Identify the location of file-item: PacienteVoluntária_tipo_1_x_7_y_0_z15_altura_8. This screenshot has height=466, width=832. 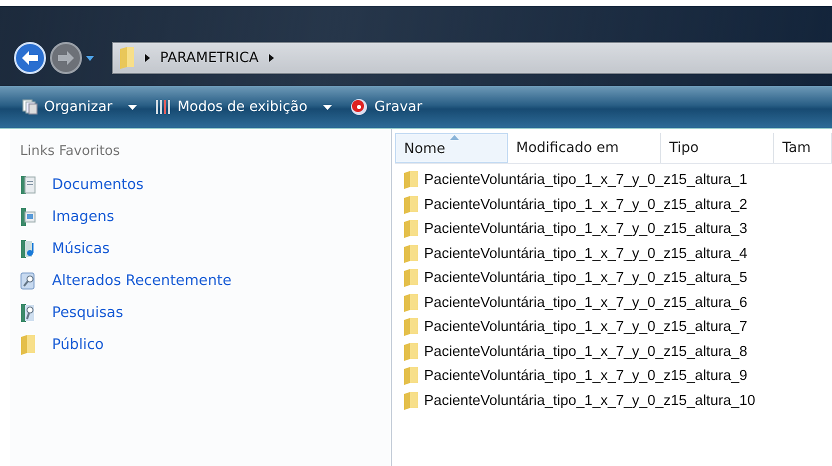
(617, 352).